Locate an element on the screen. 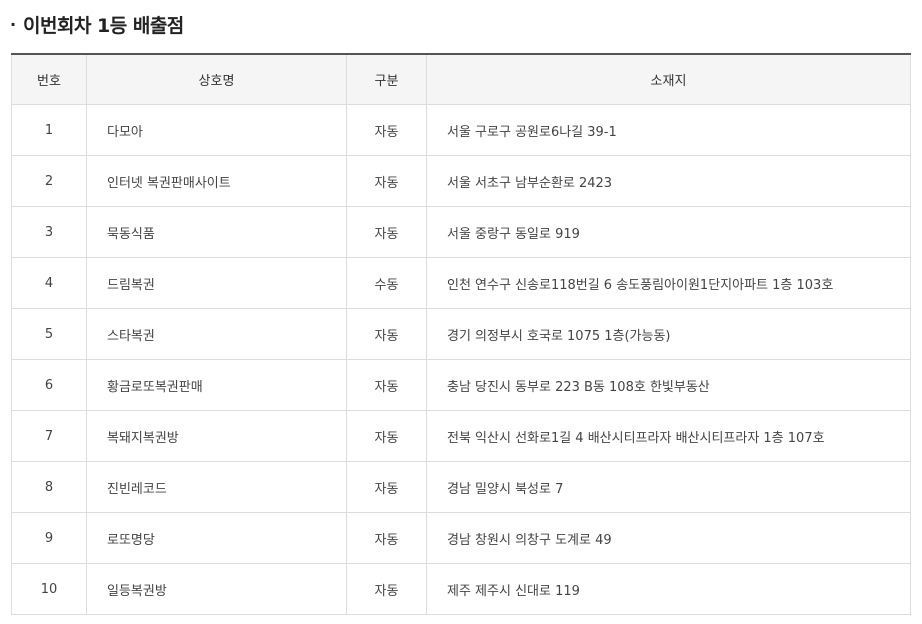  row-address: 제주 제주시 신대로 119 is located at coordinates (668, 589).